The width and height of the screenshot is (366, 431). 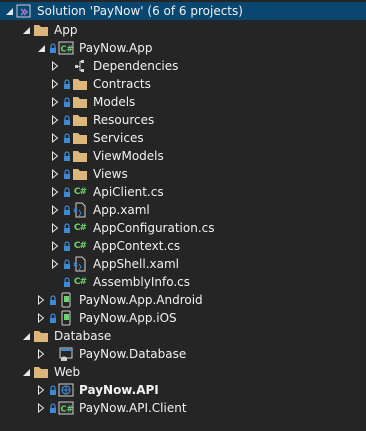 I want to click on project-paynow-app-android: PayNow.App.Android, so click(x=183, y=300).